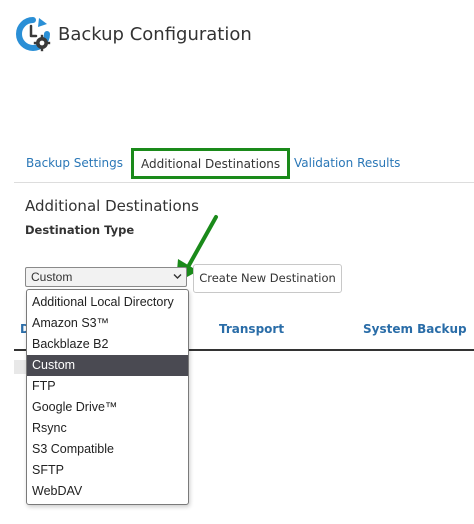 The height and width of the screenshot is (524, 474). Describe the element at coordinates (107, 344) in the screenshot. I see `option-backblaze-b2: Backblaze B2` at that location.